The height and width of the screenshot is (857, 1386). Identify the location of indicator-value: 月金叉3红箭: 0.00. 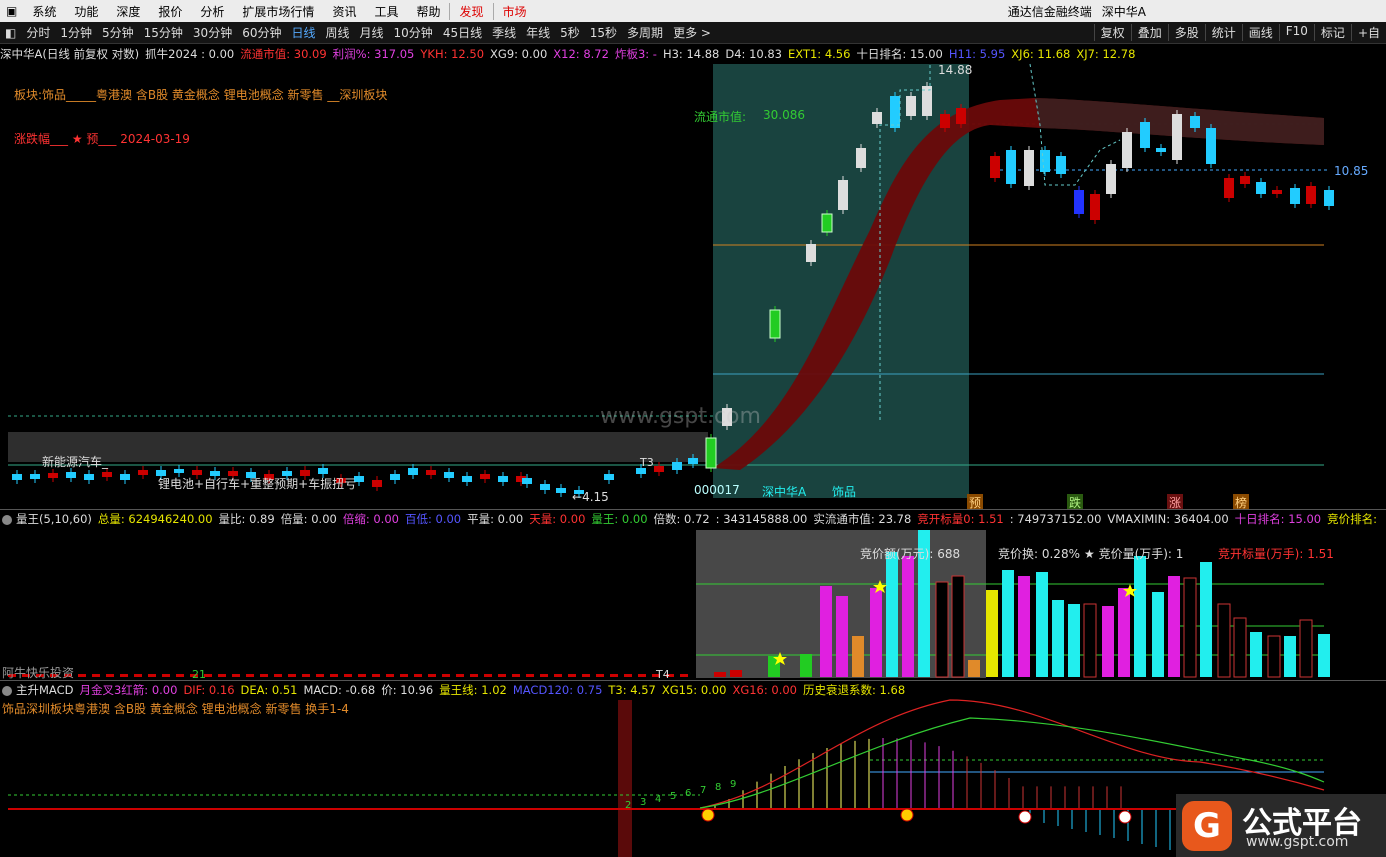
(128, 690).